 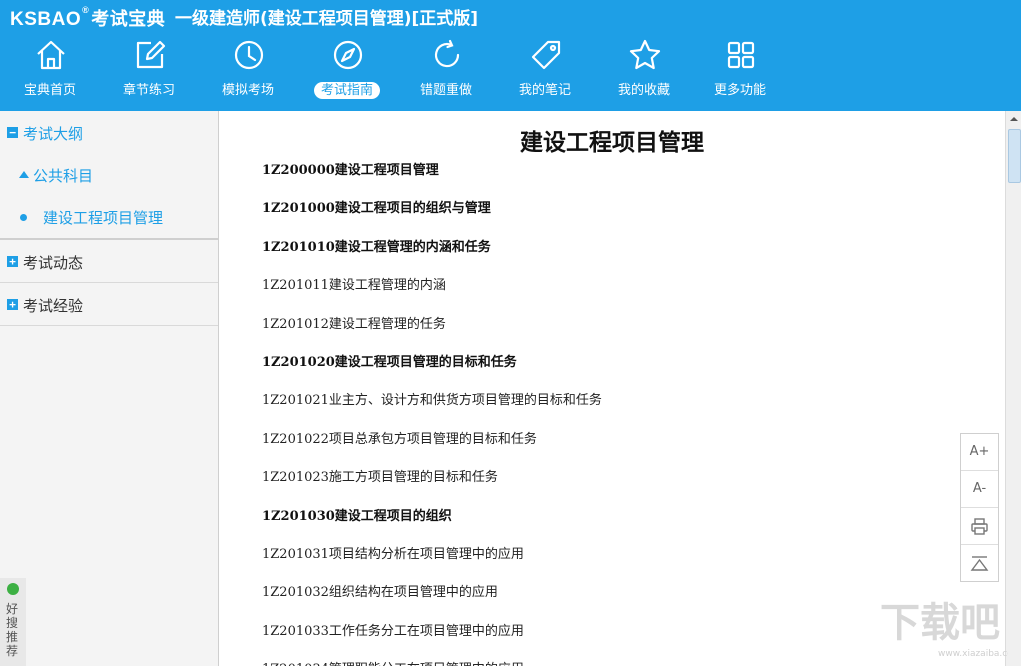 I want to click on nav-mock-exam-label: 模拟考场, so click(x=247, y=90).